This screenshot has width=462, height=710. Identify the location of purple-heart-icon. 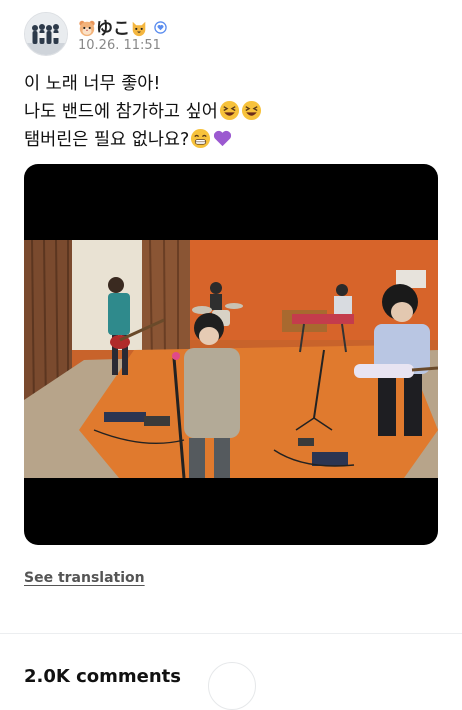
(223, 138).